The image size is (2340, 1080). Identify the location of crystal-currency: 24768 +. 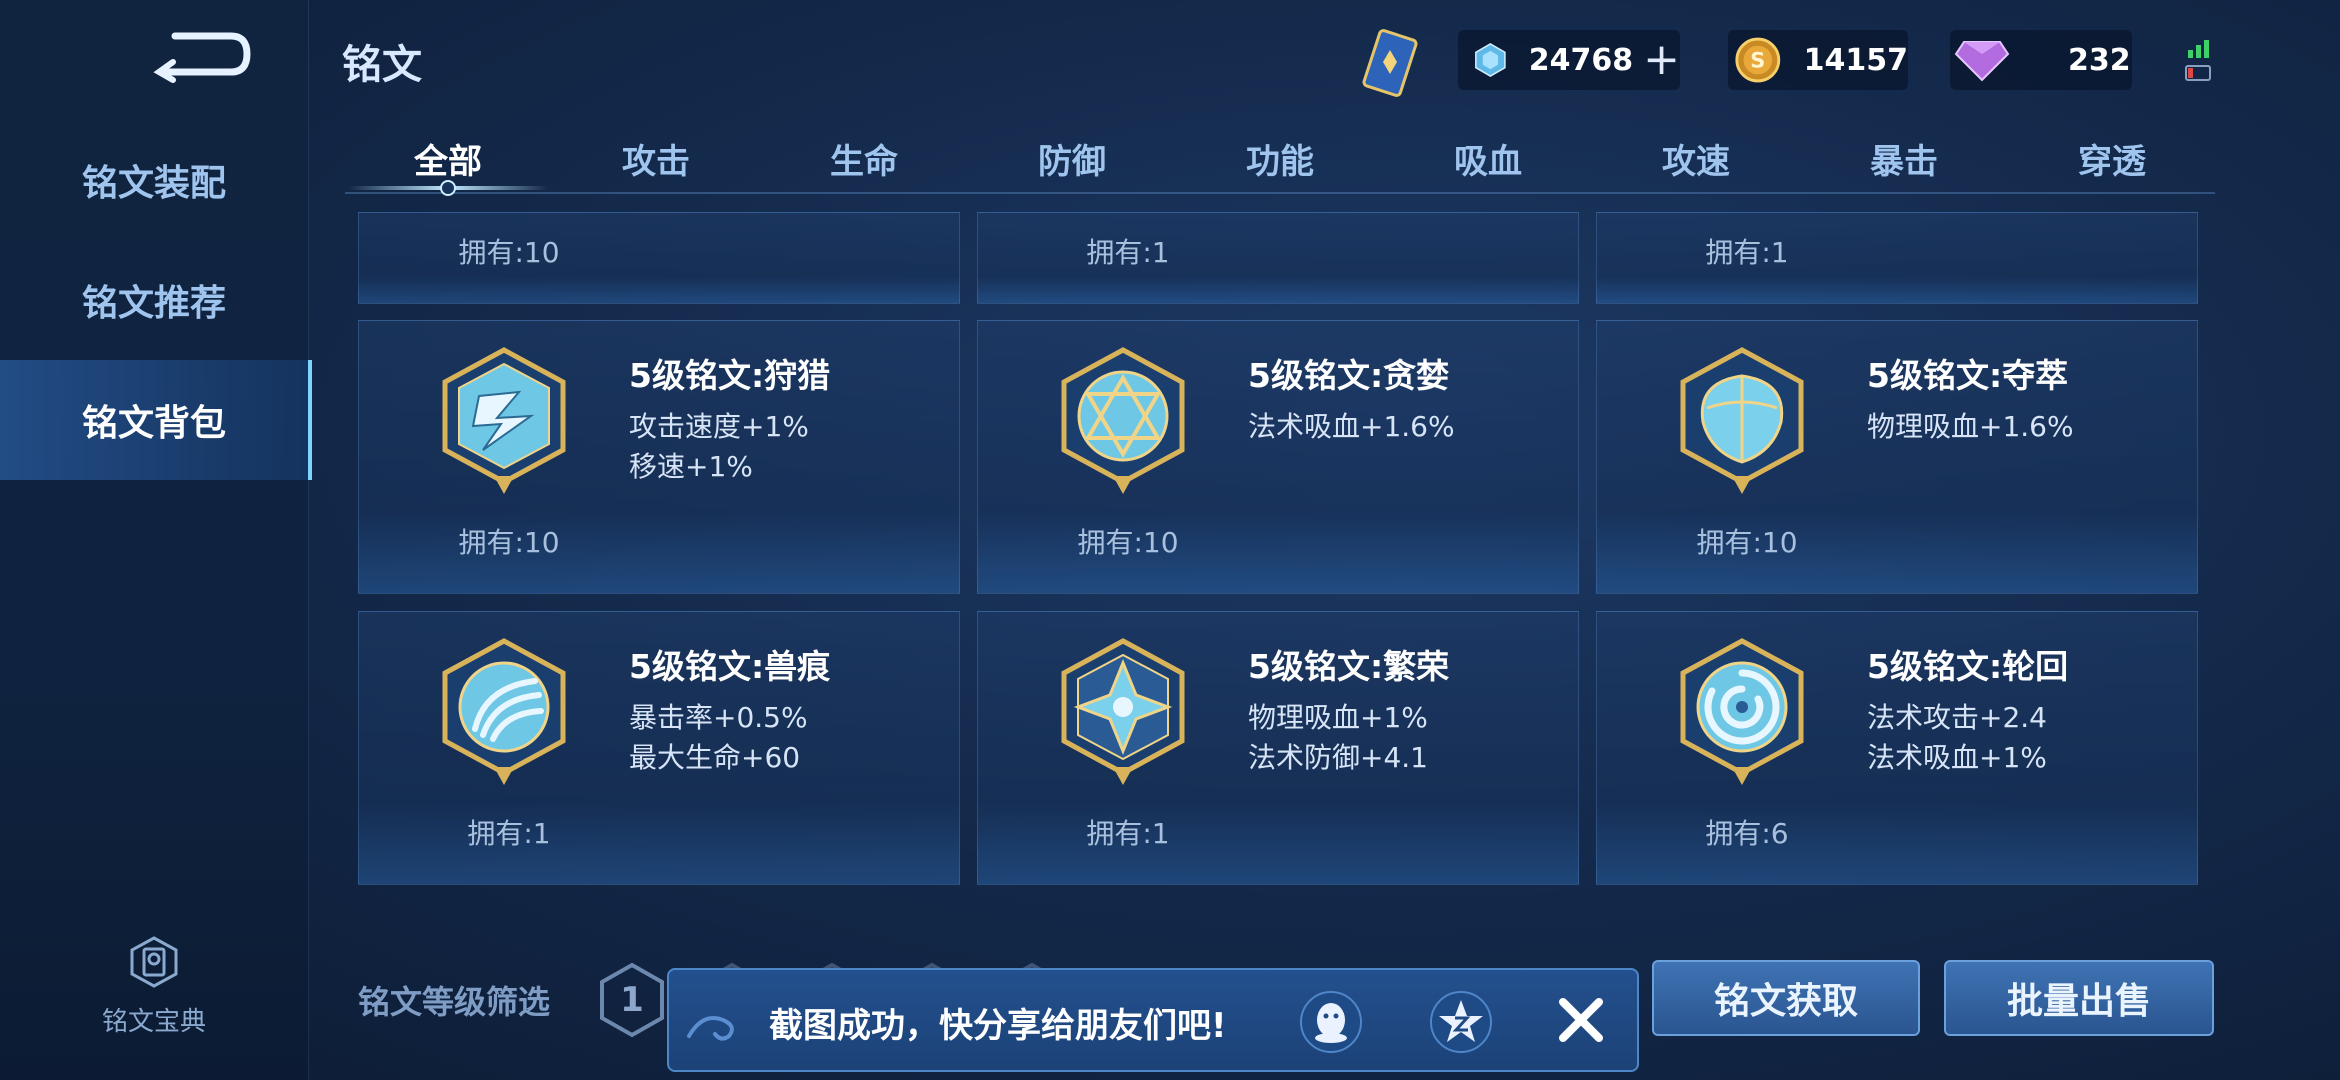
(1569, 60).